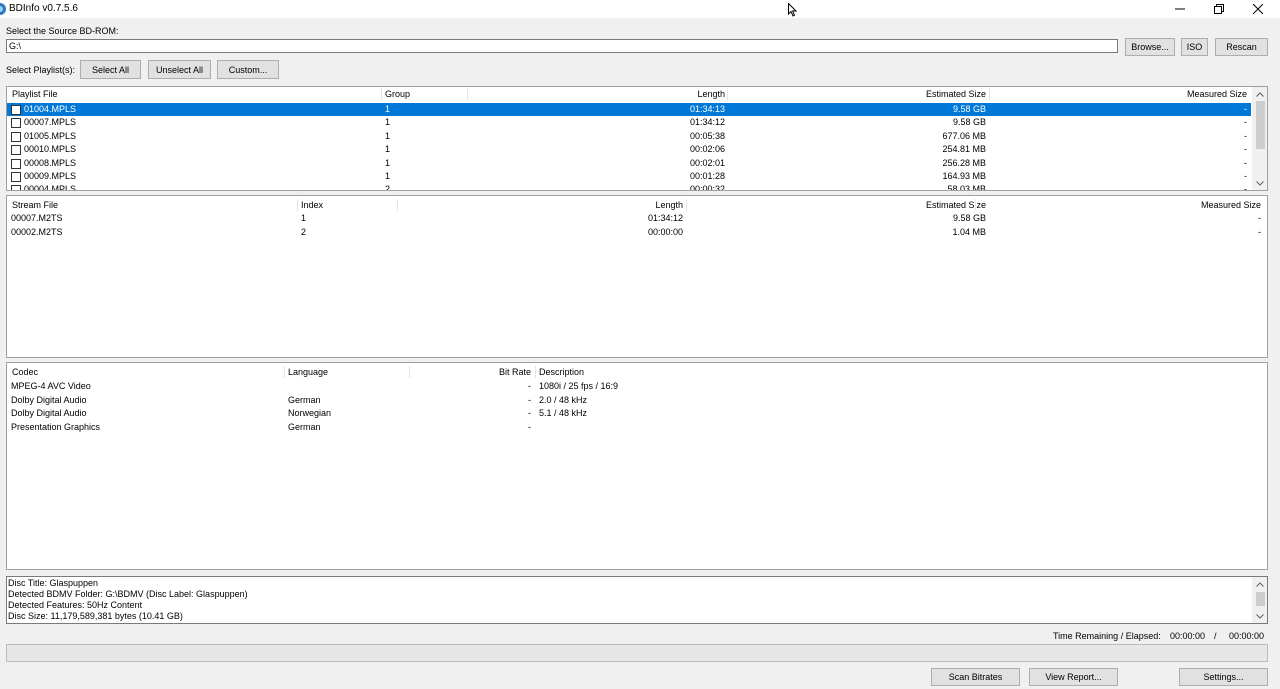  I want to click on time-label: Time Remaining / Elapsed:, so click(1107, 636).